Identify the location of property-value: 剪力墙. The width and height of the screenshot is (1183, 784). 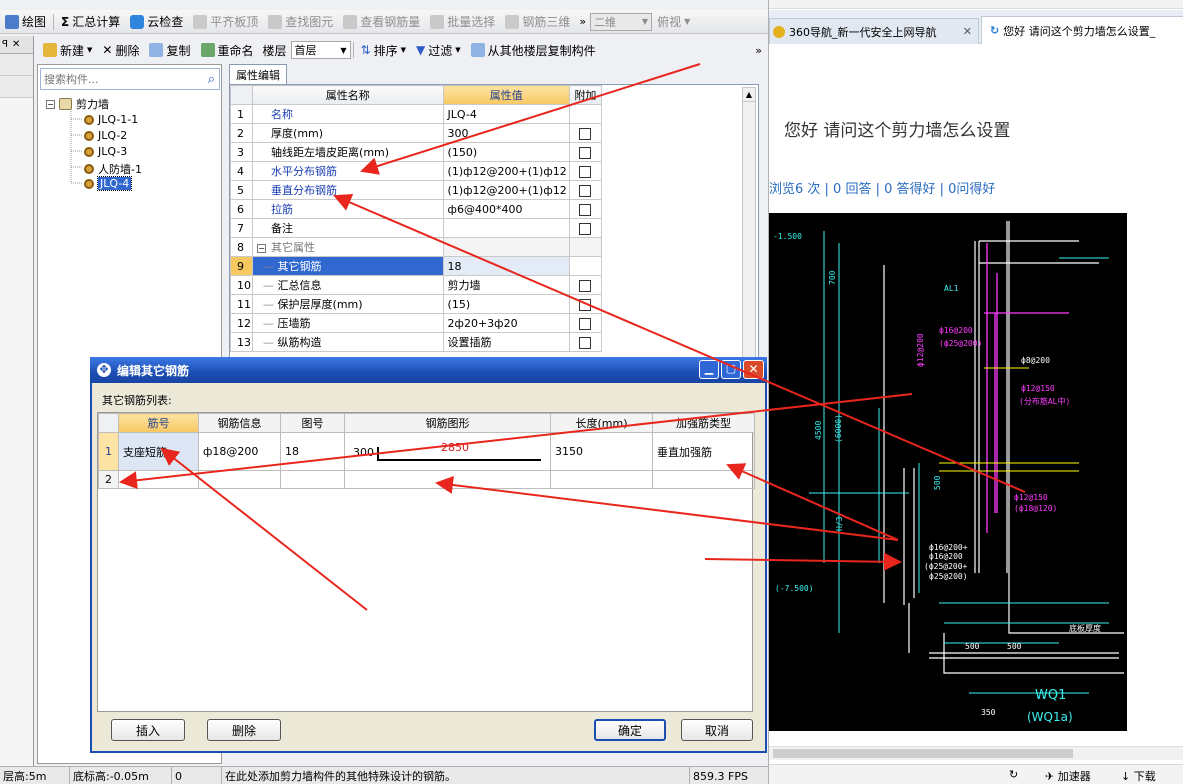
(506, 285).